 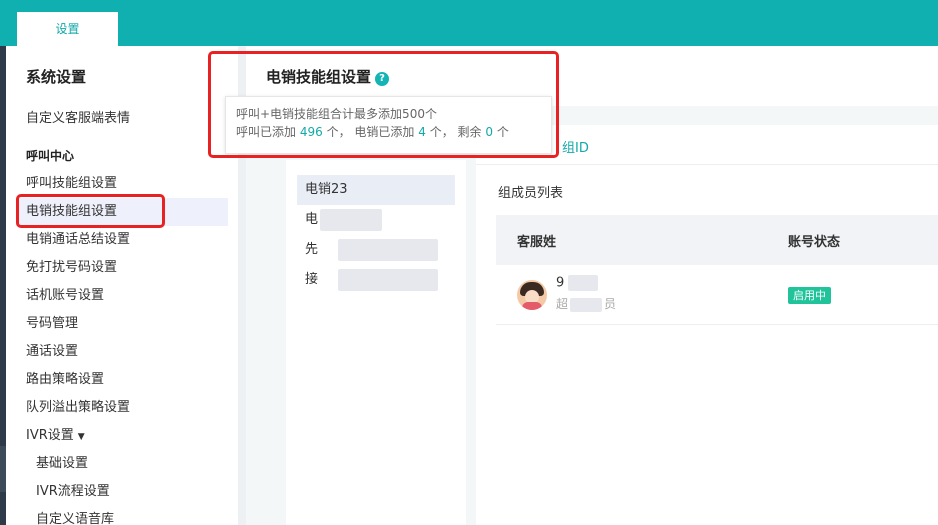 What do you see at coordinates (67, 29) in the screenshot?
I see `tab-settings: 设置` at bounding box center [67, 29].